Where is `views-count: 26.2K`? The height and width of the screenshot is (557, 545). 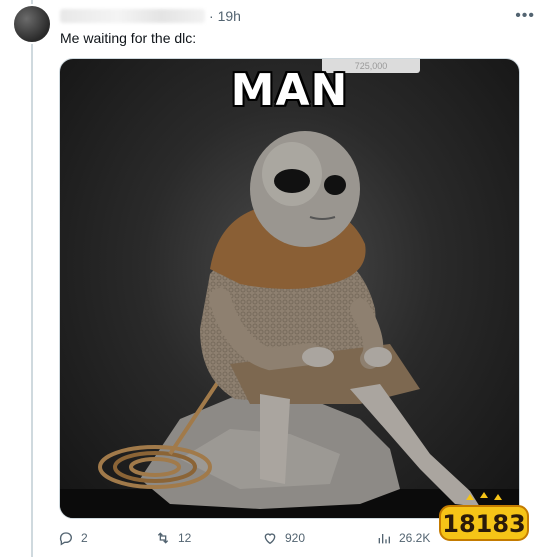 views-count: 26.2K is located at coordinates (415, 538).